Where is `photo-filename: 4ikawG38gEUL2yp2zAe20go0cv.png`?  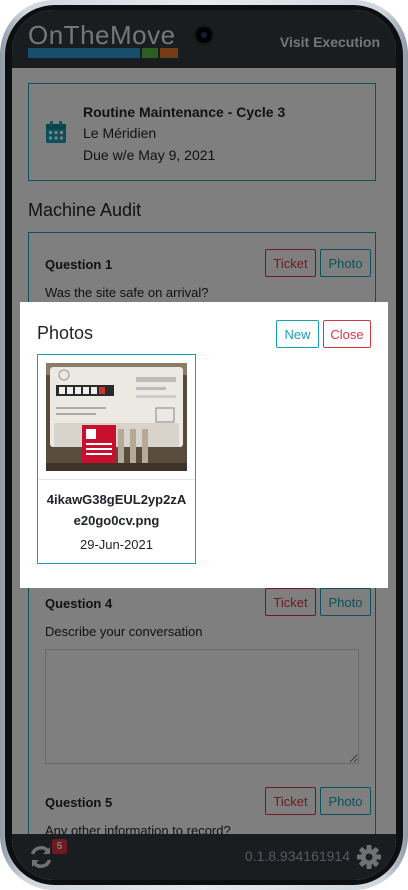
photo-filename: 4ikawG38gEUL2yp2zAe20go0cv.png is located at coordinates (116, 510).